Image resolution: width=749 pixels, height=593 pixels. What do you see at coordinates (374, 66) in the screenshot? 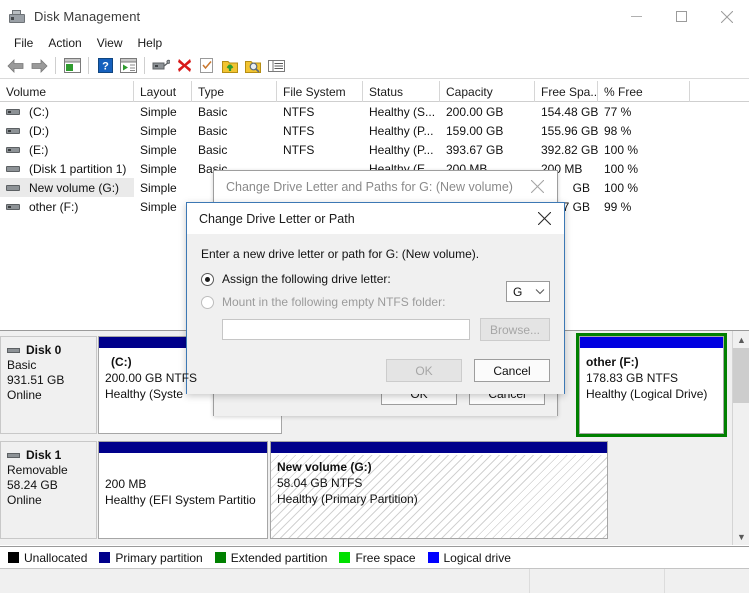
I see `toolbar: ?` at bounding box center [374, 66].